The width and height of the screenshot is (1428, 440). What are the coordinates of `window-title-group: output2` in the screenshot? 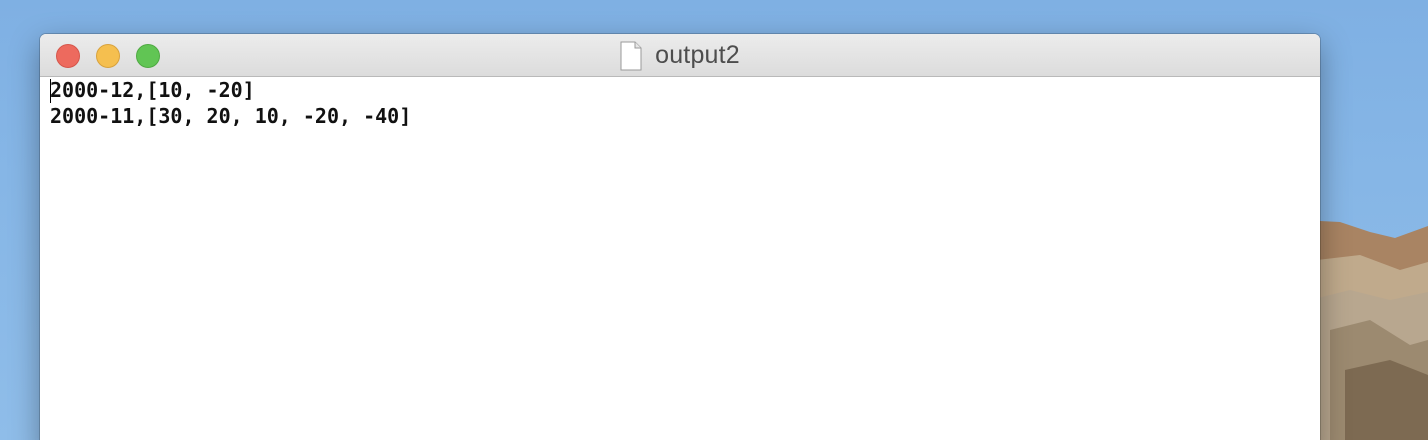 It's located at (680, 55).